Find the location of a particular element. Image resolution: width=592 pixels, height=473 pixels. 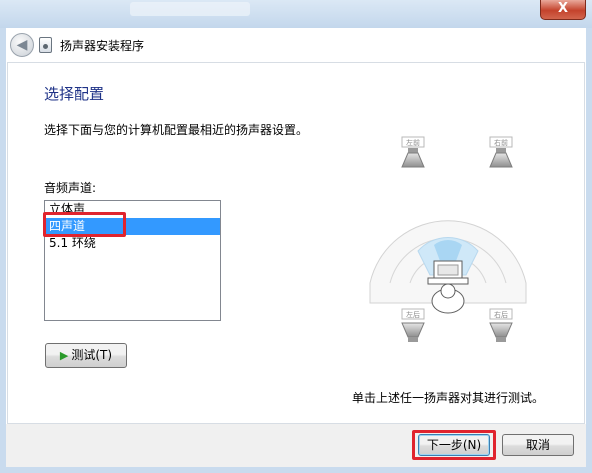

instruction-text: 选择下面与您的计算机配置最相近的扬声器设置。 is located at coordinates (176, 130).